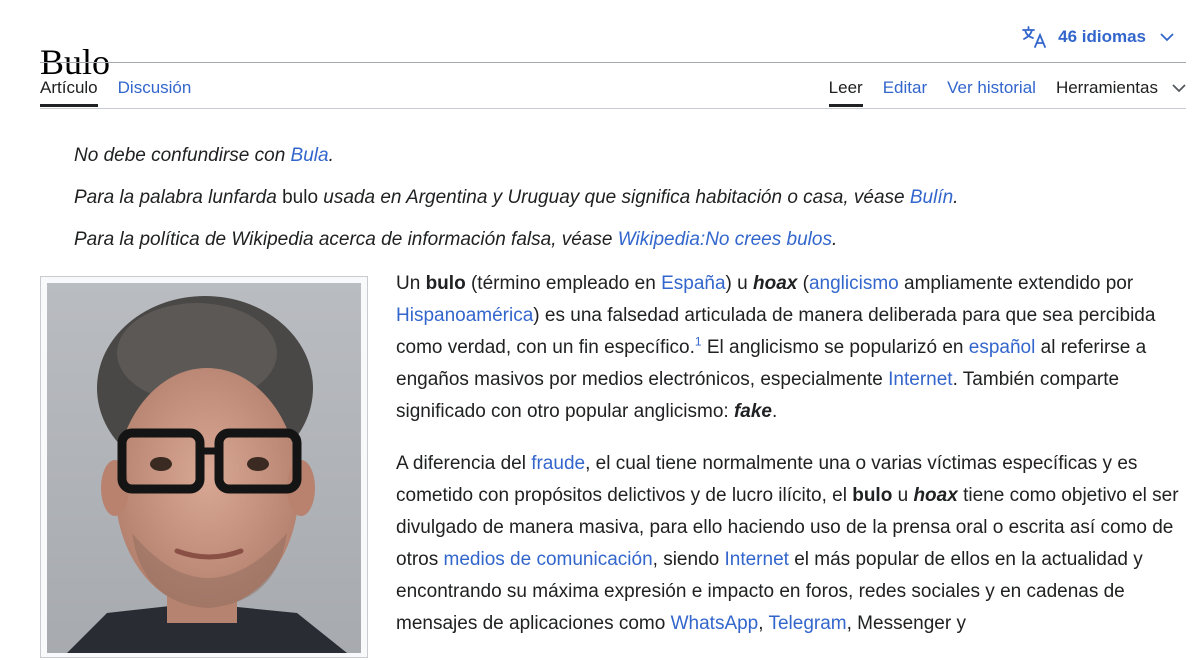  I want to click on link-bulin: Bulín, so click(931, 197).